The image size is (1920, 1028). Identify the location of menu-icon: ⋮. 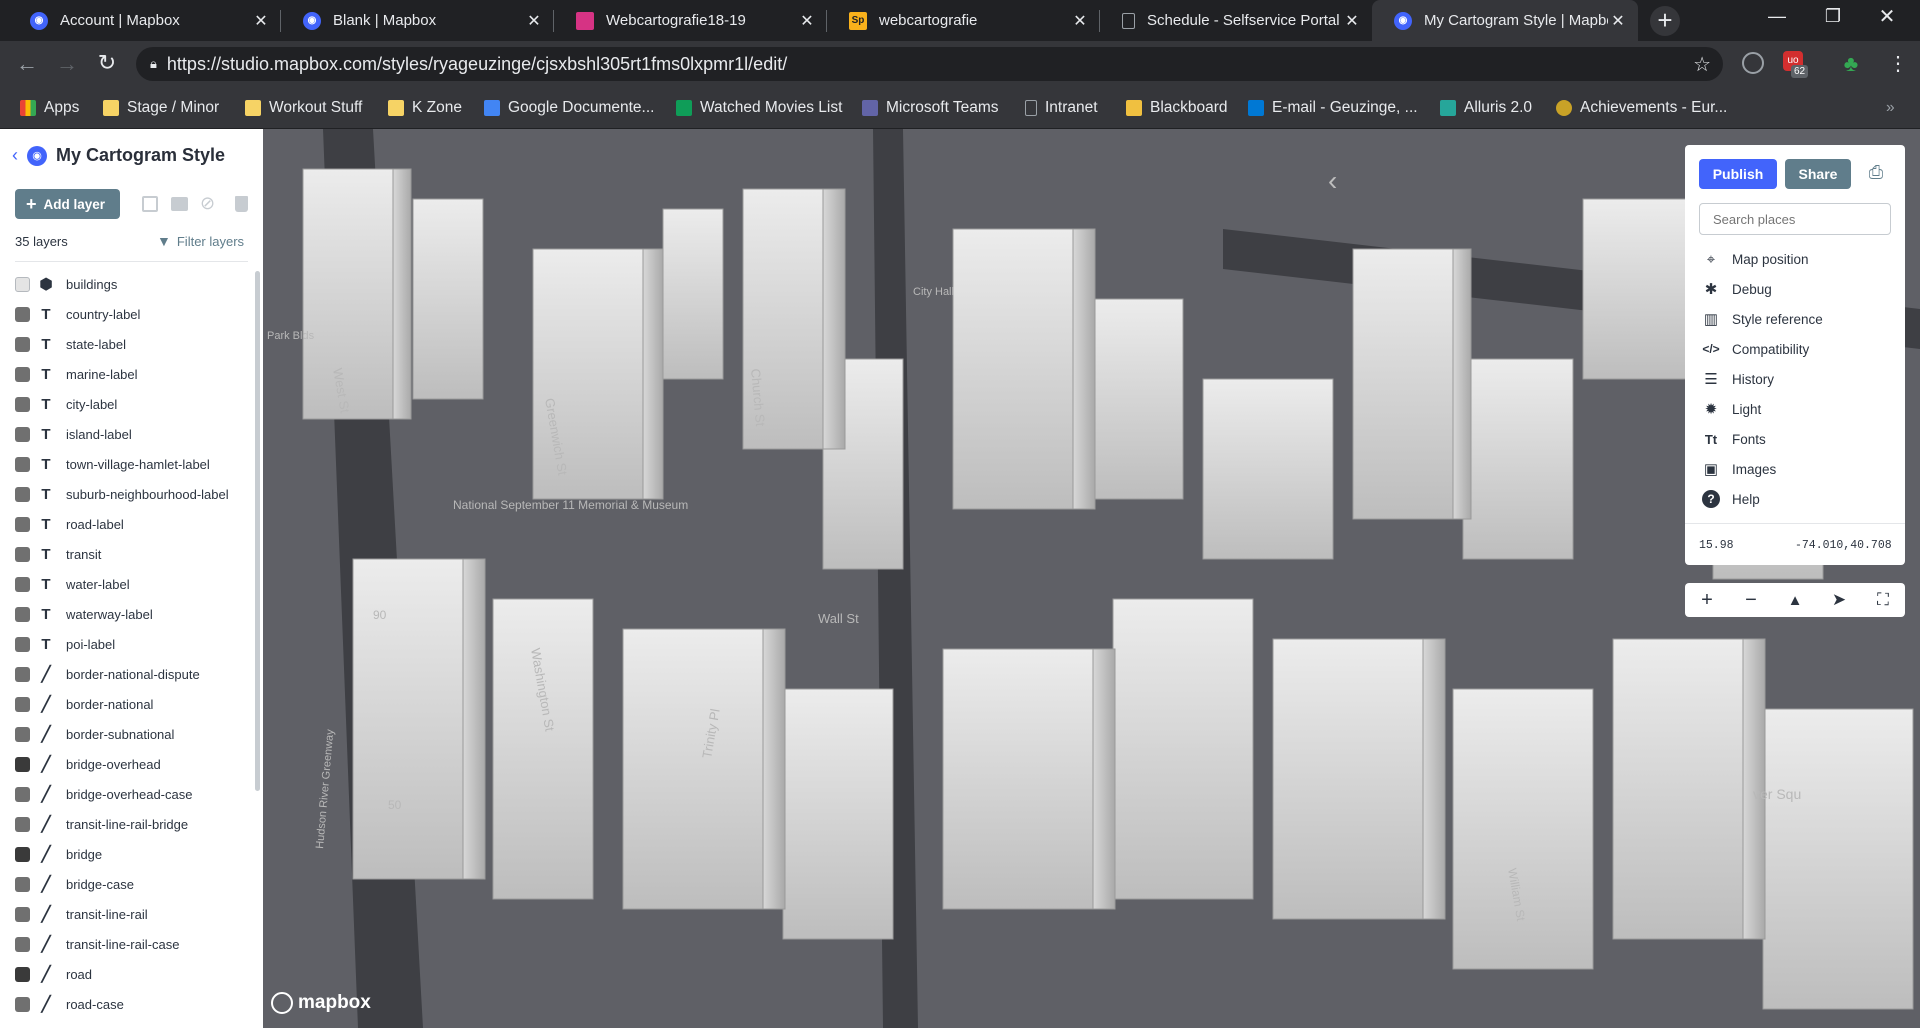
(1898, 64).